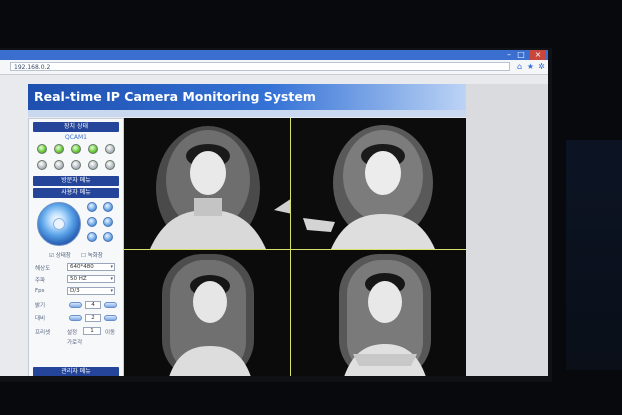  What do you see at coordinates (75, 343) in the screenshot?
I see `preset-sub-label: 가로각` at bounding box center [75, 343].